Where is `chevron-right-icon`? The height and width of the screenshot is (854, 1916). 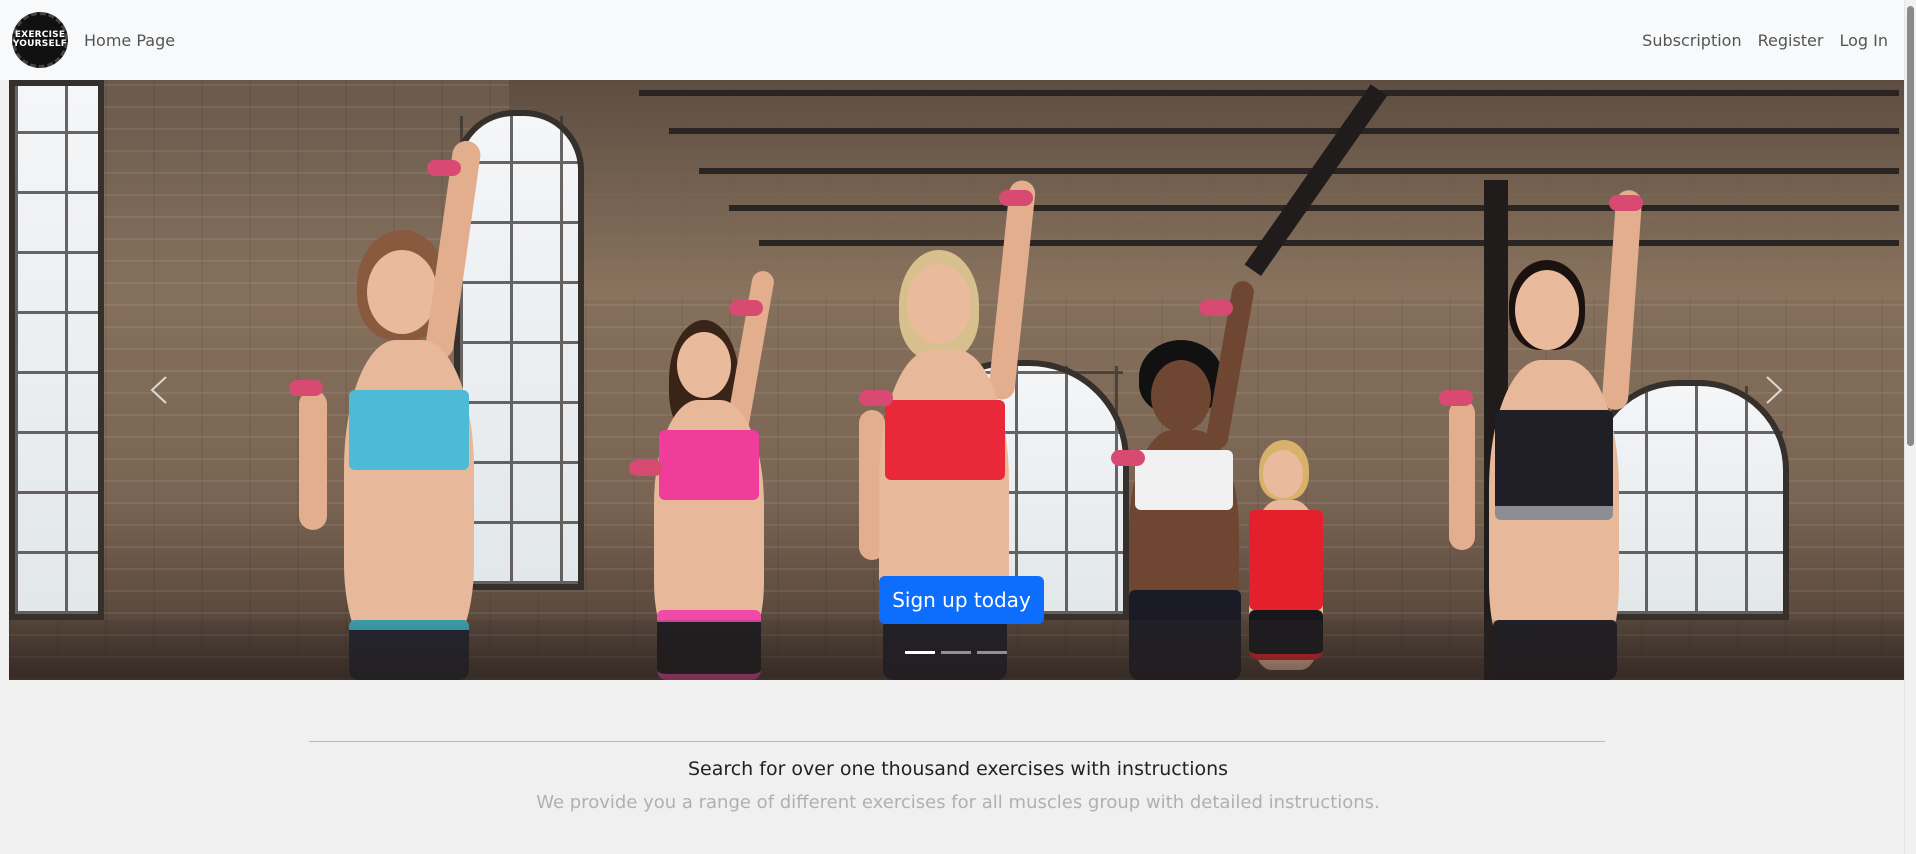
chevron-right-icon is located at coordinates (1774, 390).